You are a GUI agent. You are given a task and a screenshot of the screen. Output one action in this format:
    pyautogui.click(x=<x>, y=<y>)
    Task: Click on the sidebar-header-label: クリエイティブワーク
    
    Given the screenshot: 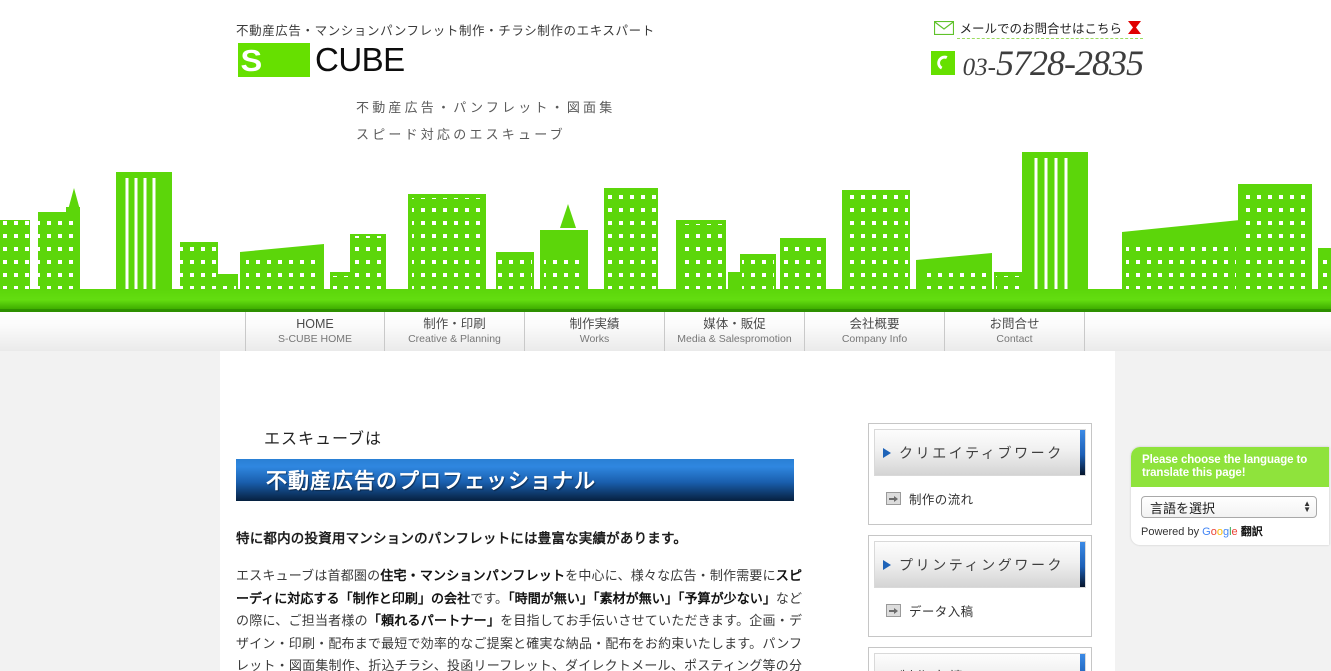 What is the action you would take?
    pyautogui.click(x=981, y=452)
    